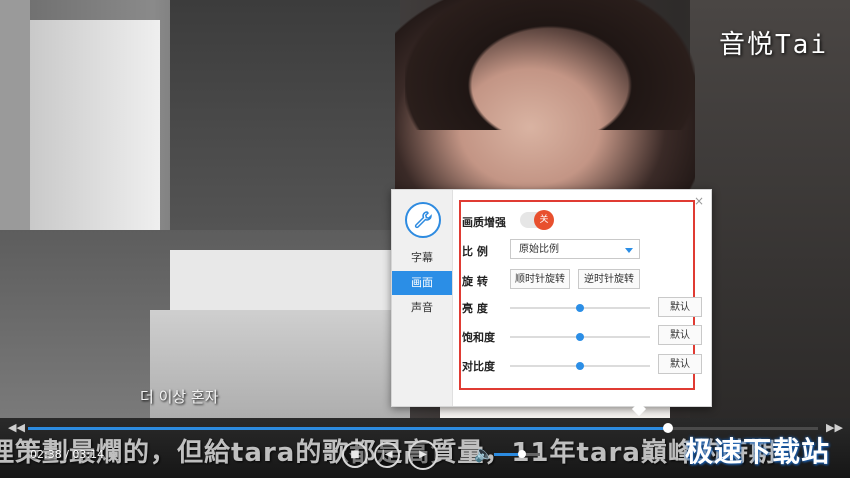  Describe the element at coordinates (475, 251) in the screenshot. I see `ratio-label: 比 例` at that location.